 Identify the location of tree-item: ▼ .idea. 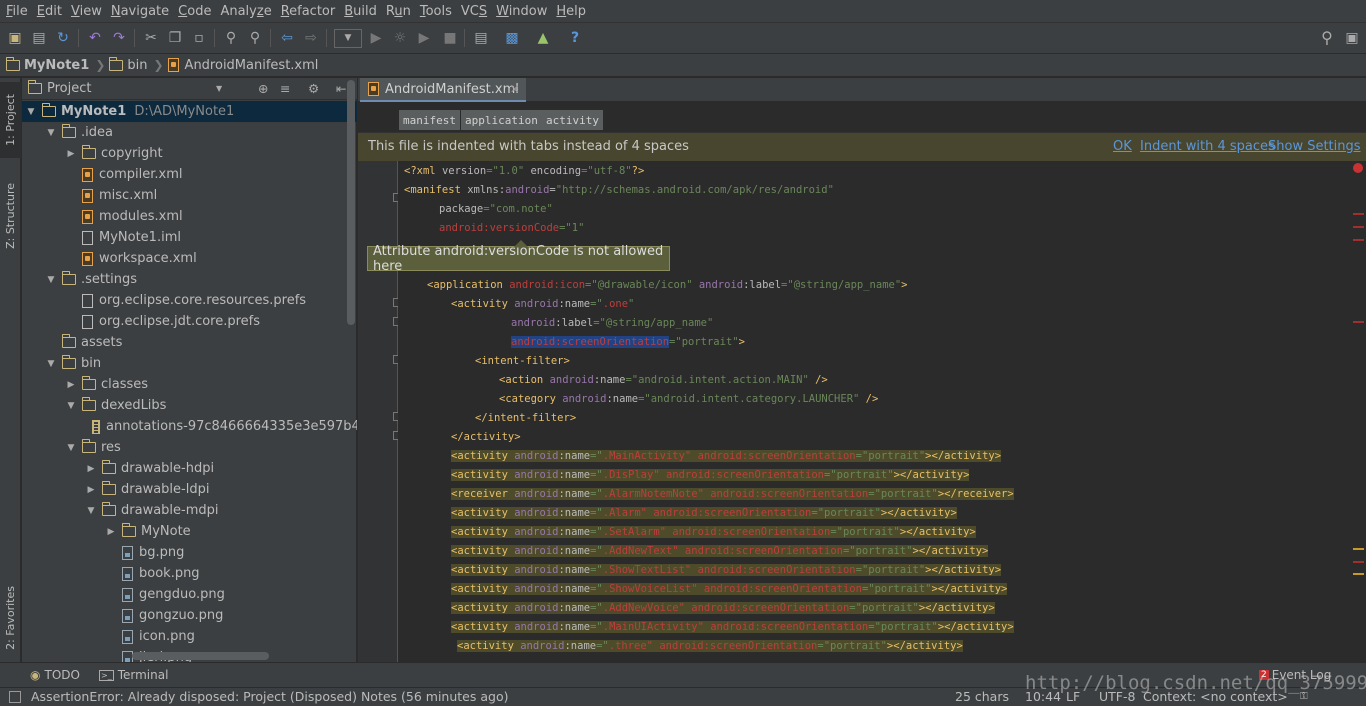
(189, 132).